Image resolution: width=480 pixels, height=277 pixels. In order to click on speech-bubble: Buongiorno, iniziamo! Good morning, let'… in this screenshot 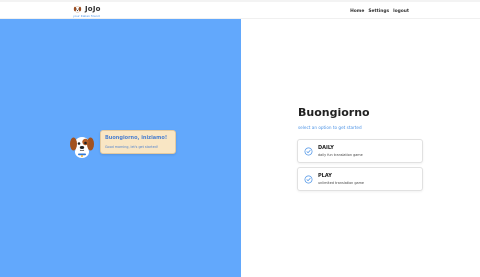, I will do `click(138, 142)`.